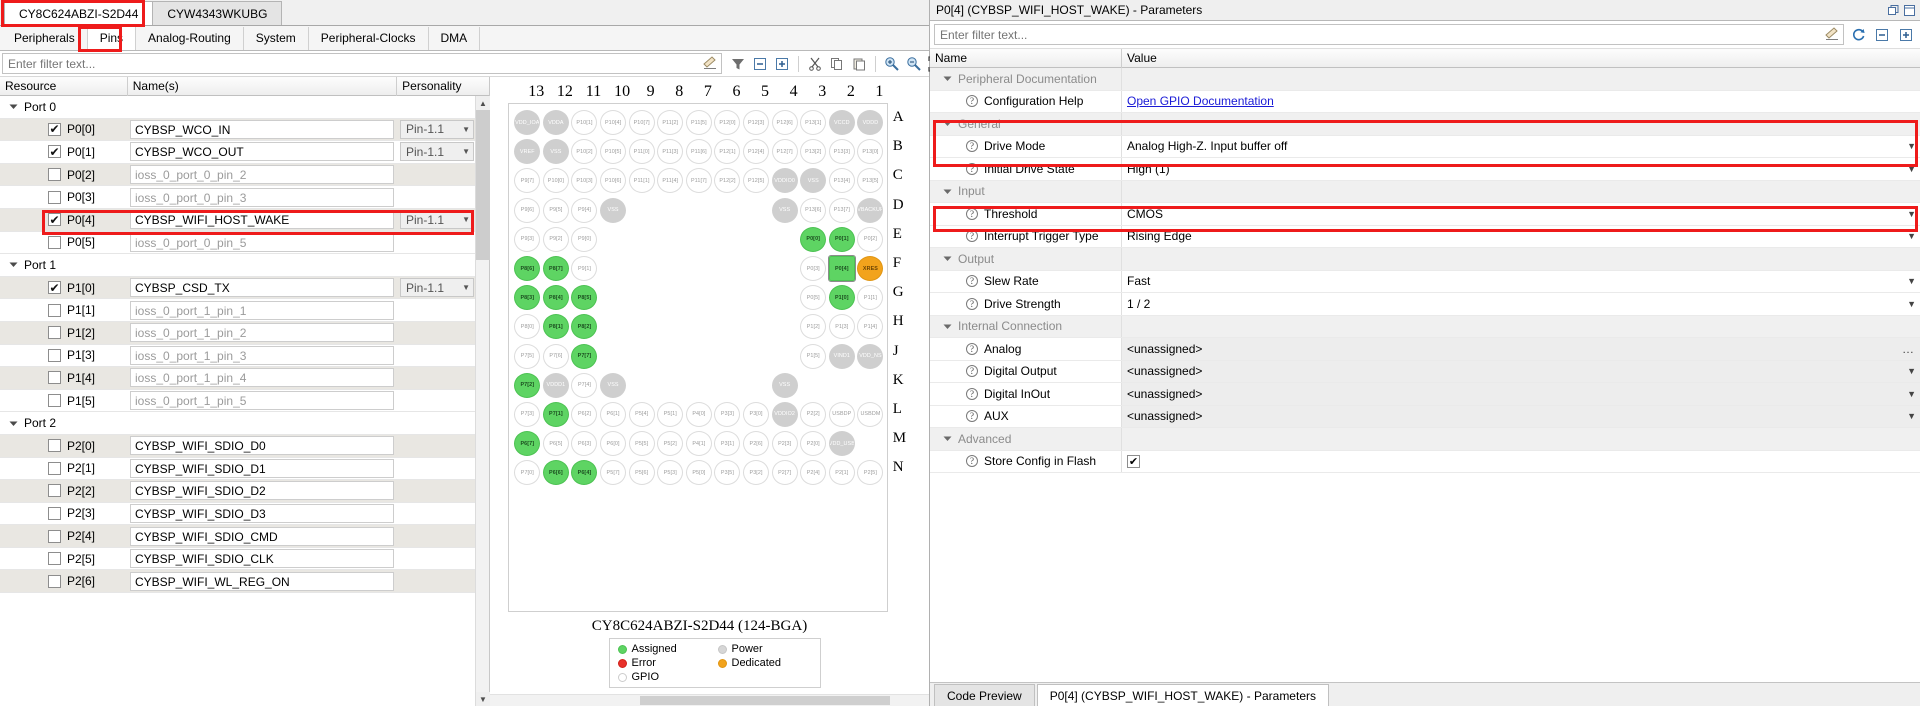 The height and width of the screenshot is (706, 1920). Describe the element at coordinates (244, 378) in the screenshot. I see `tree-pin-row: P1[4]ioss_0_port_1_pin_4▼` at that location.